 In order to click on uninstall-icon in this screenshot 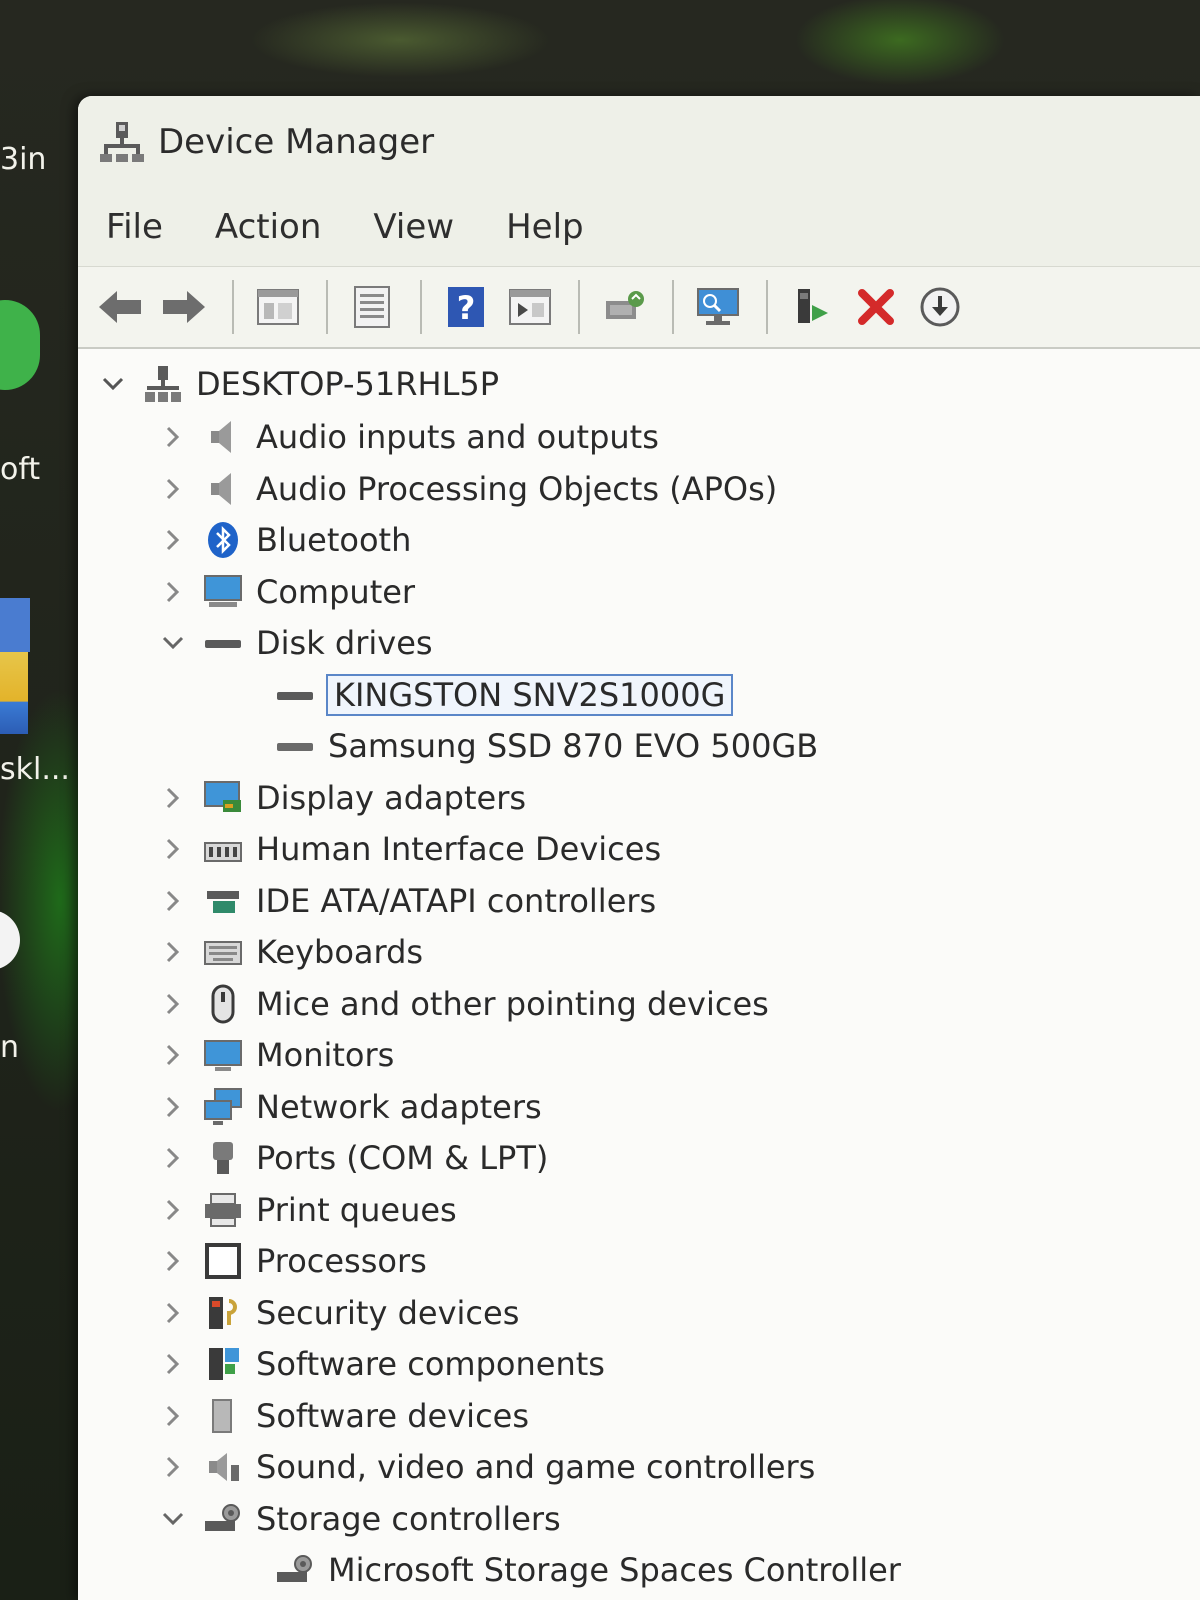, I will do `click(876, 307)`.